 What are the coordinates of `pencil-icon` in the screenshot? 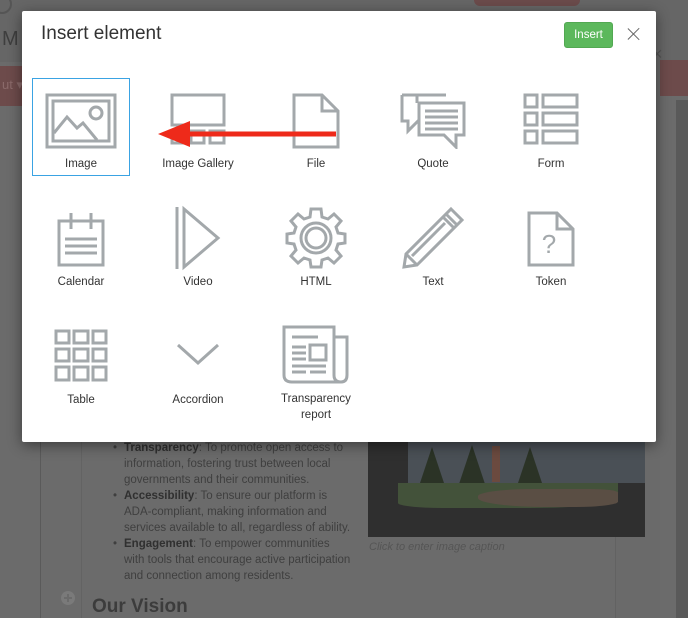 It's located at (433, 237).